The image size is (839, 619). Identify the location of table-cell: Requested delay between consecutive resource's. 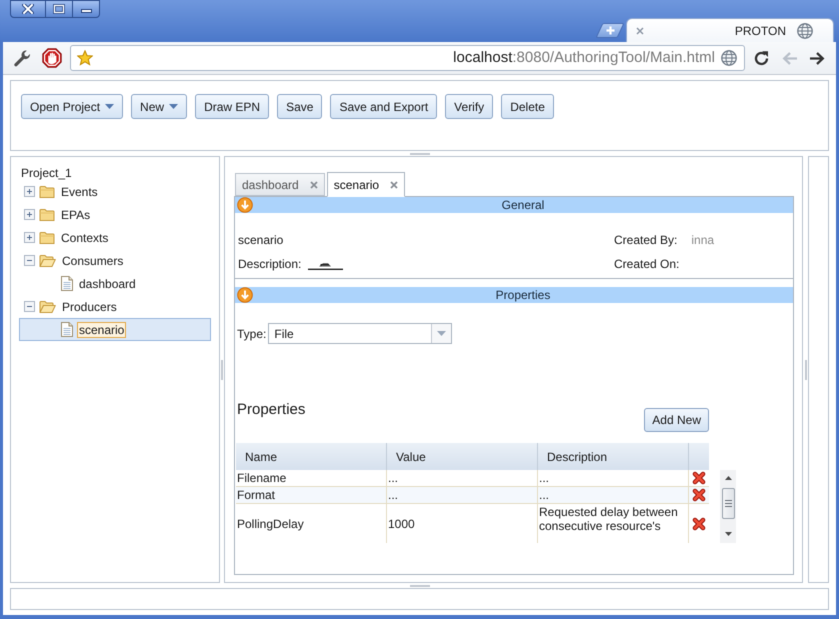
(613, 523).